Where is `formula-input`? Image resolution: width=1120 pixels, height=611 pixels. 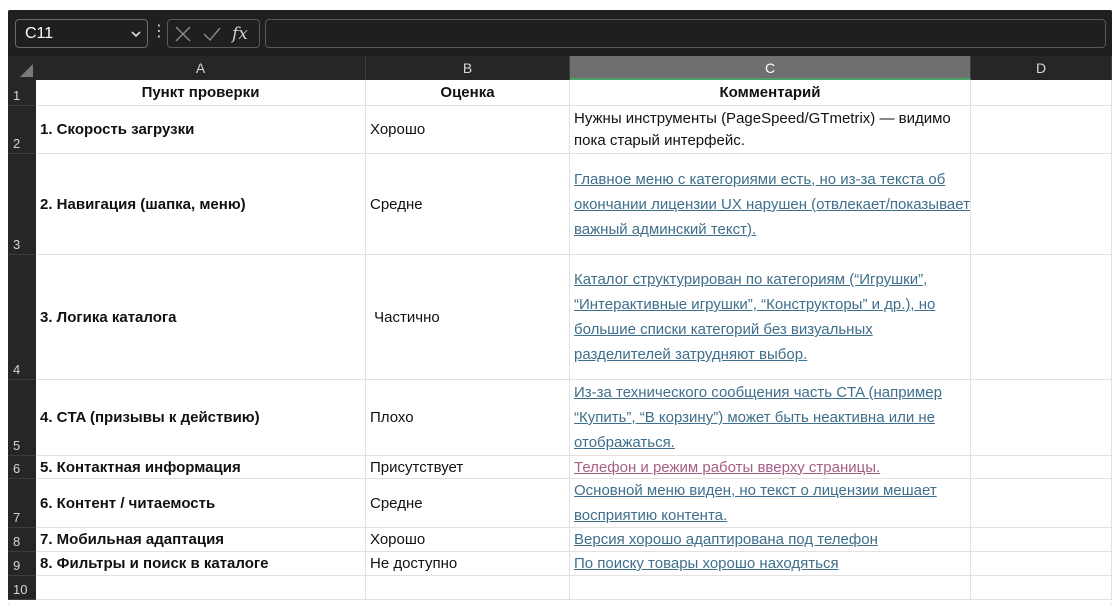 formula-input is located at coordinates (685, 33).